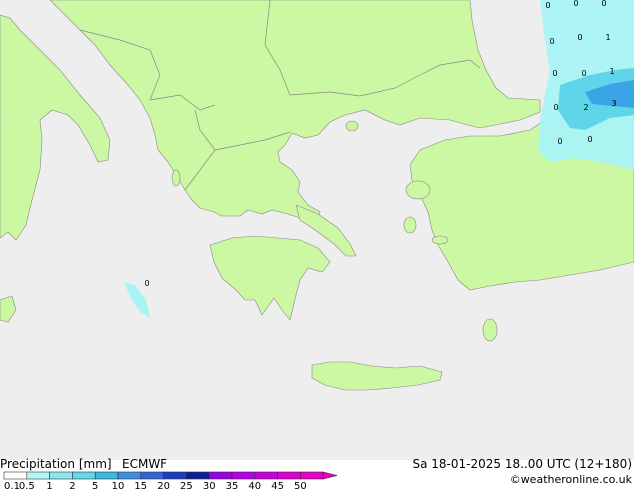 This screenshot has width=634, height=490. Describe the element at coordinates (410, 225) in the screenshot. I see `land-chios` at that location.